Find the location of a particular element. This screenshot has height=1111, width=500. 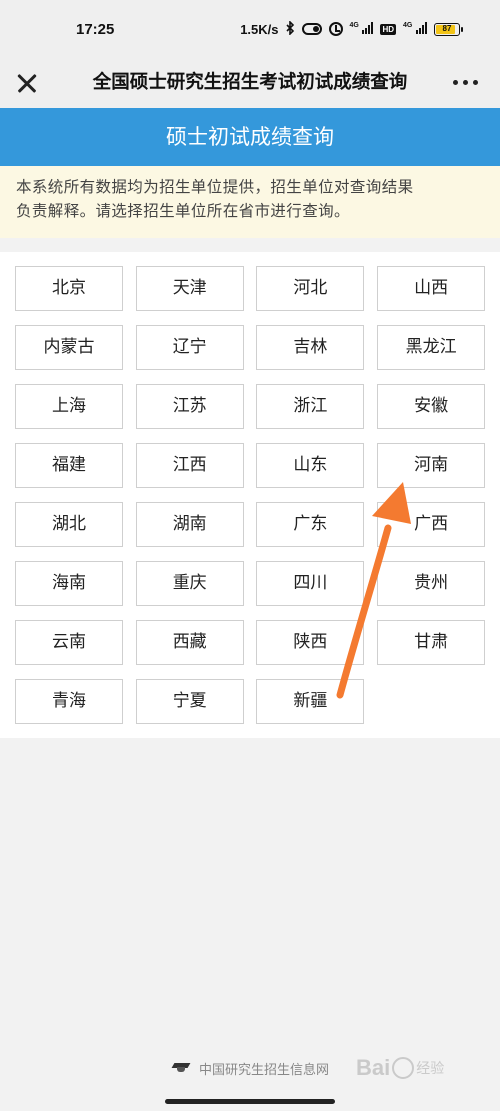

province-button: 北京 is located at coordinates (69, 288).